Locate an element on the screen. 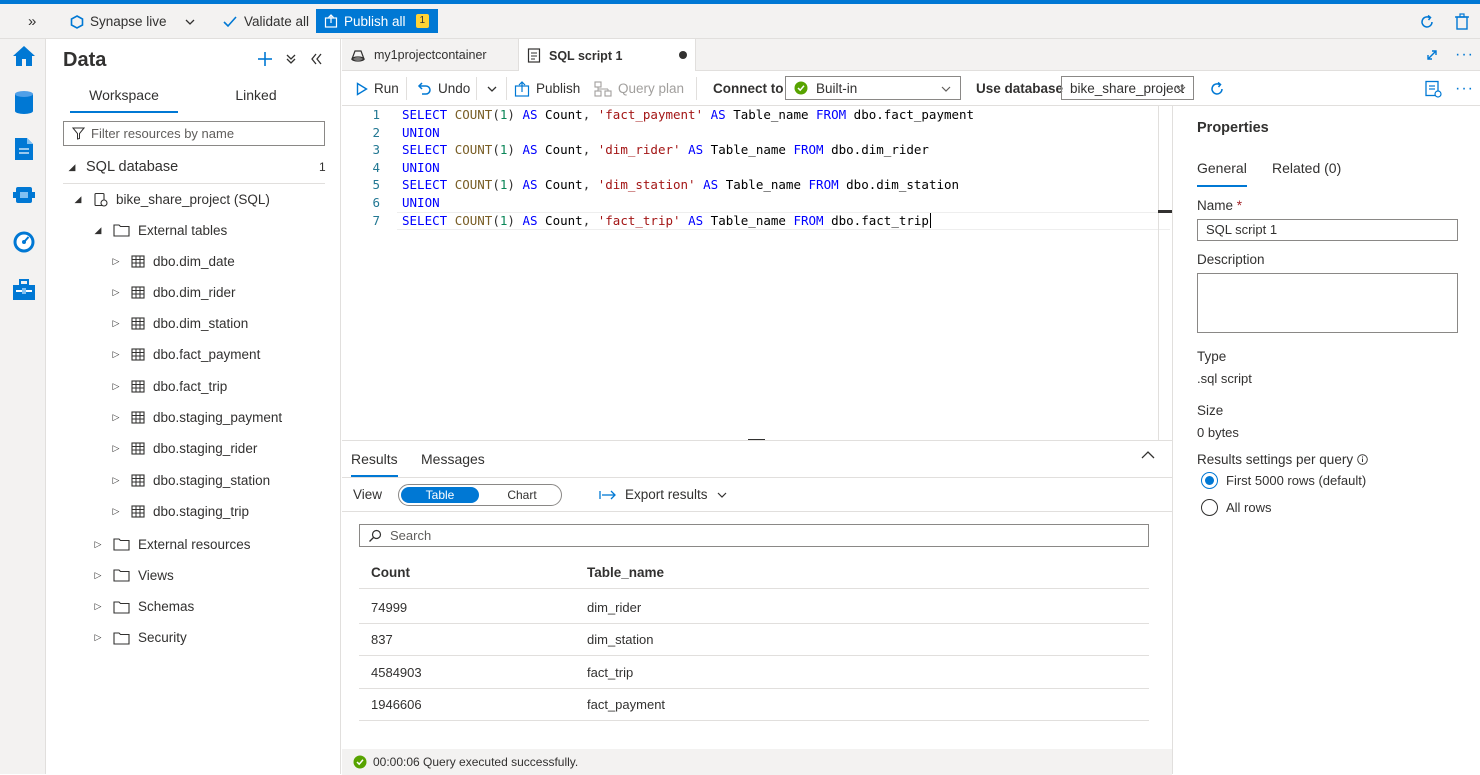 The image size is (1480, 775). tree-folder-item: ▷ Security is located at coordinates (194, 638).